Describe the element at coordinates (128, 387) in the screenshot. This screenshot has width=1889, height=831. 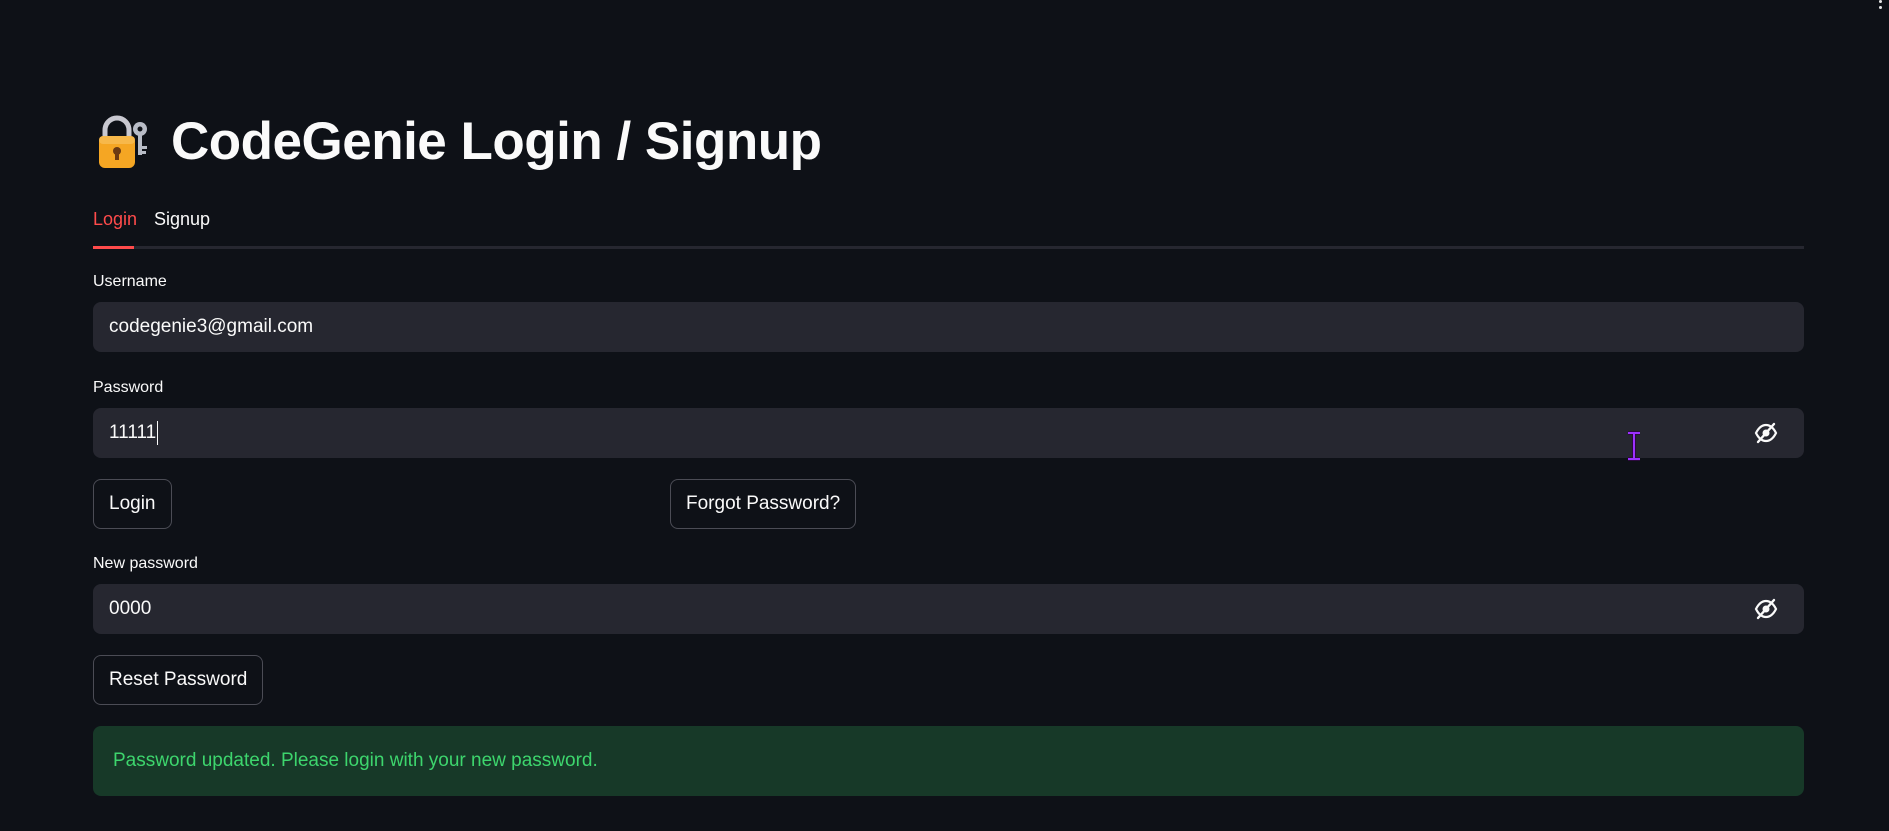
I see `password-label: Password` at that location.